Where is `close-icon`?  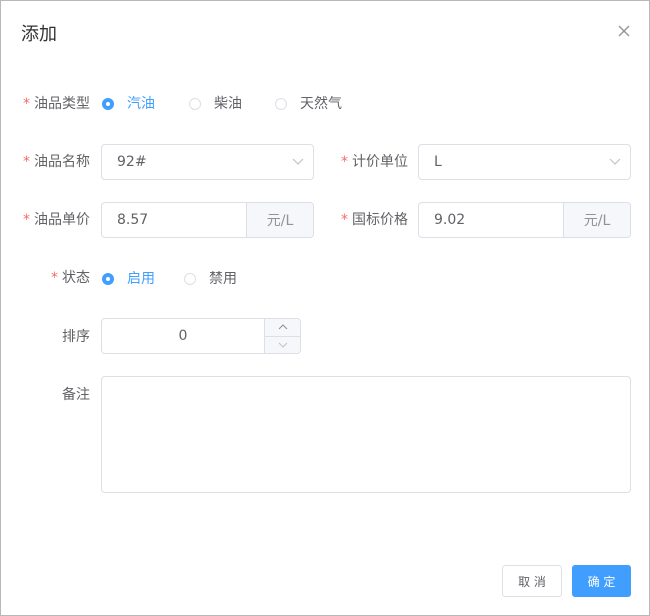 close-icon is located at coordinates (624, 31).